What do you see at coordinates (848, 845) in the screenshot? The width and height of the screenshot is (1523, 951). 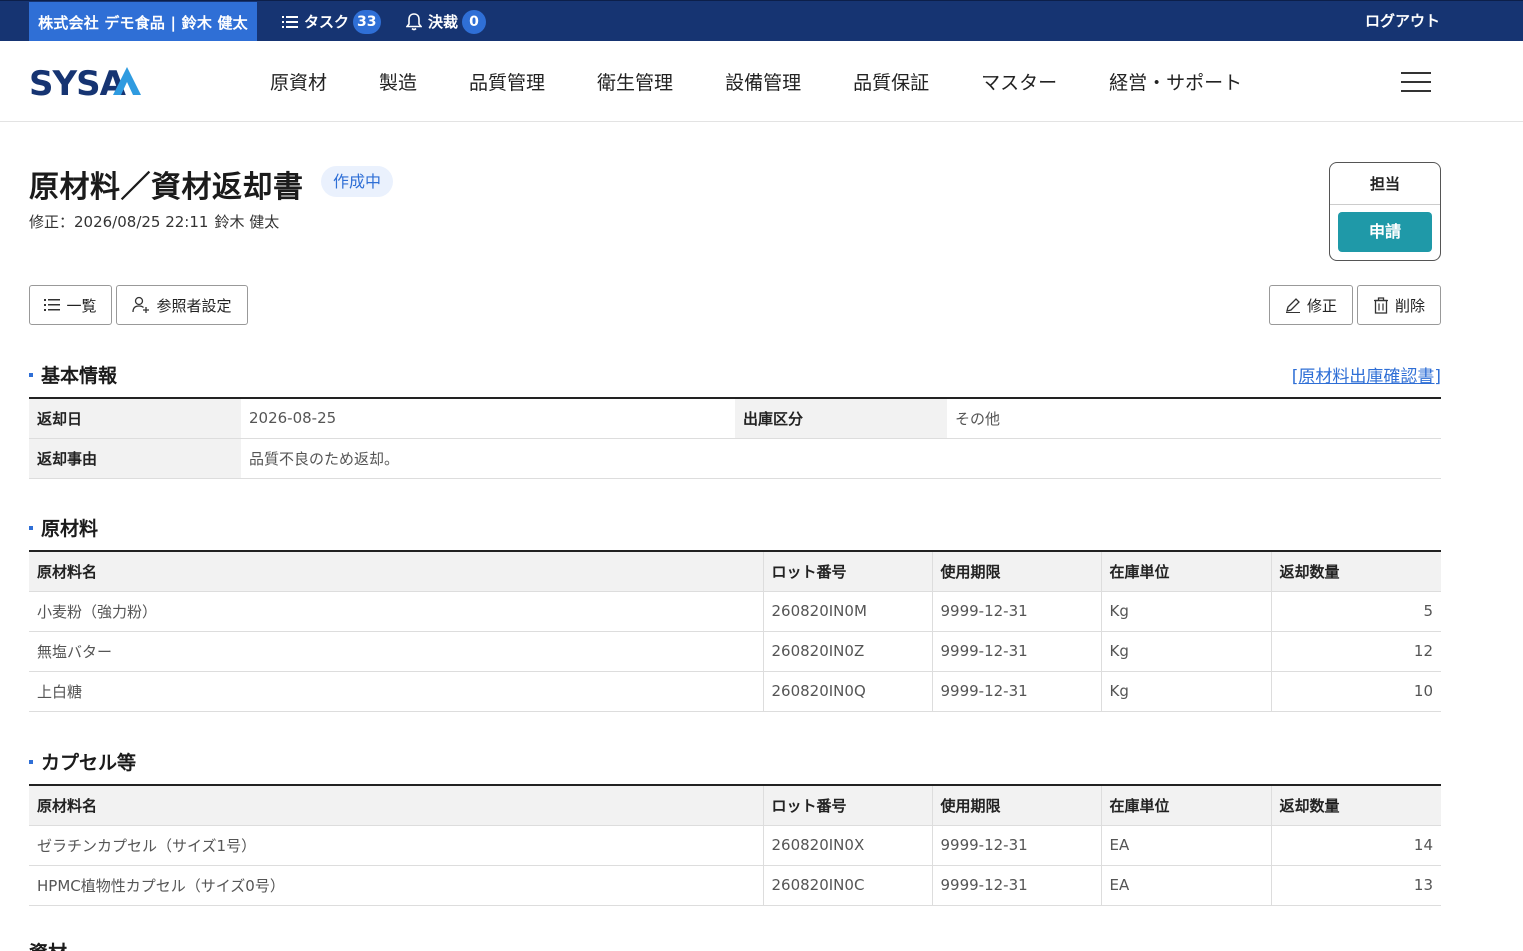 I see `lot-number: 260820IN0X` at bounding box center [848, 845].